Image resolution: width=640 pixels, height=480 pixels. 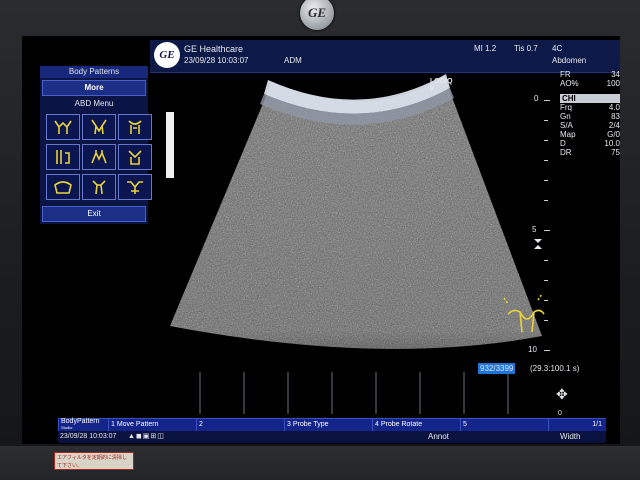 I want to click on operator-id: ADM, so click(x=293, y=60).